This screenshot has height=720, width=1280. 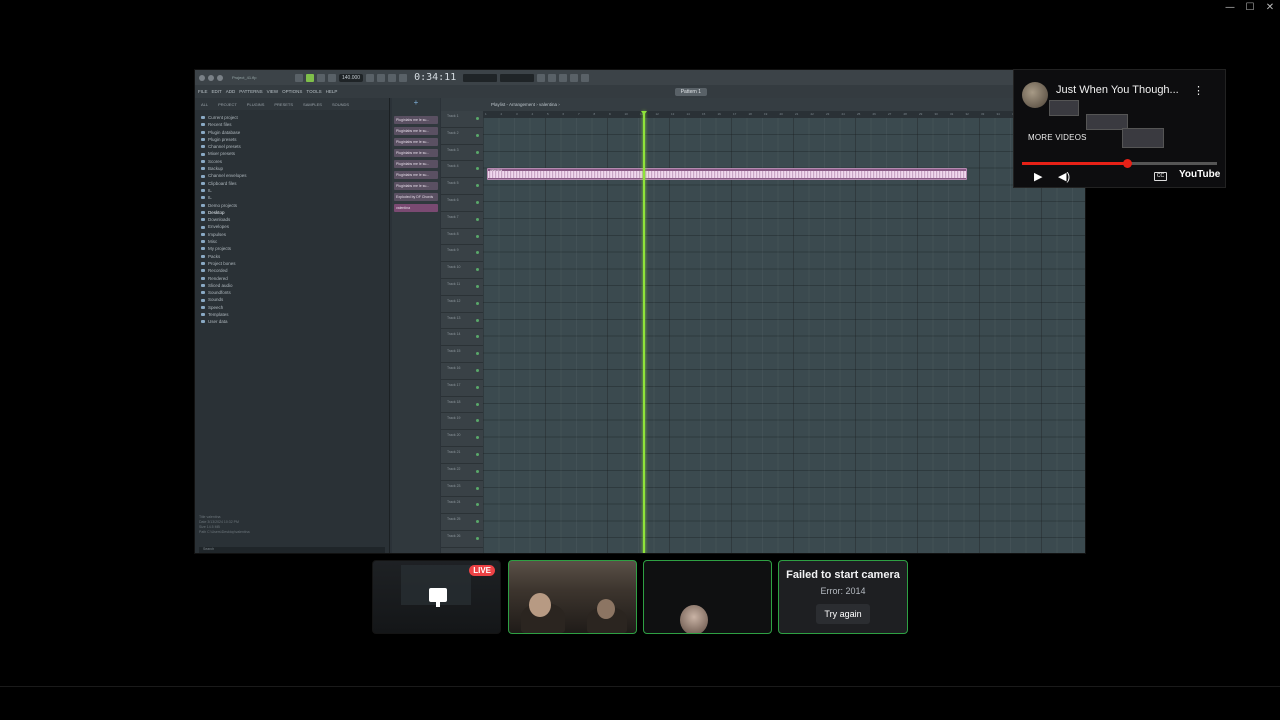 I want to click on youtube-logo: YouTube, so click(x=1199, y=174).